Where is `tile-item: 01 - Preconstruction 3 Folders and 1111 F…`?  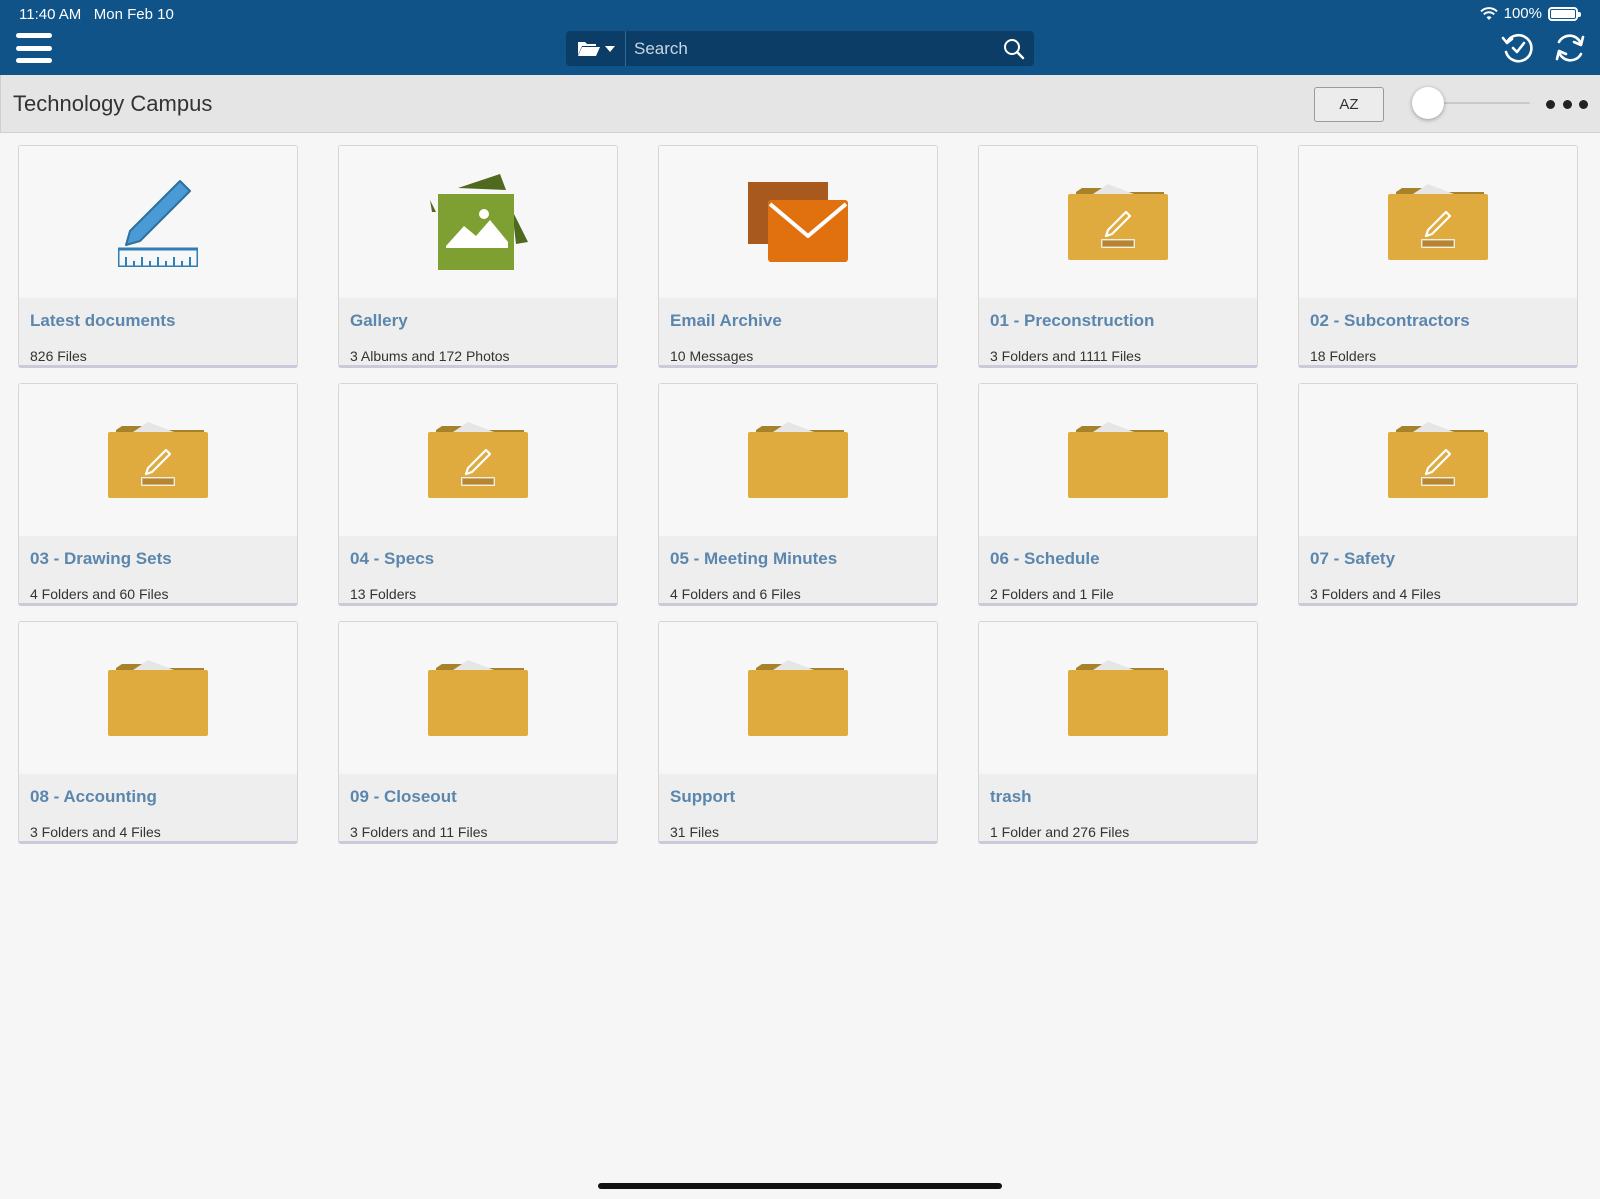 tile-item: 01 - Preconstruction 3 Folders and 1111 F… is located at coordinates (1118, 256).